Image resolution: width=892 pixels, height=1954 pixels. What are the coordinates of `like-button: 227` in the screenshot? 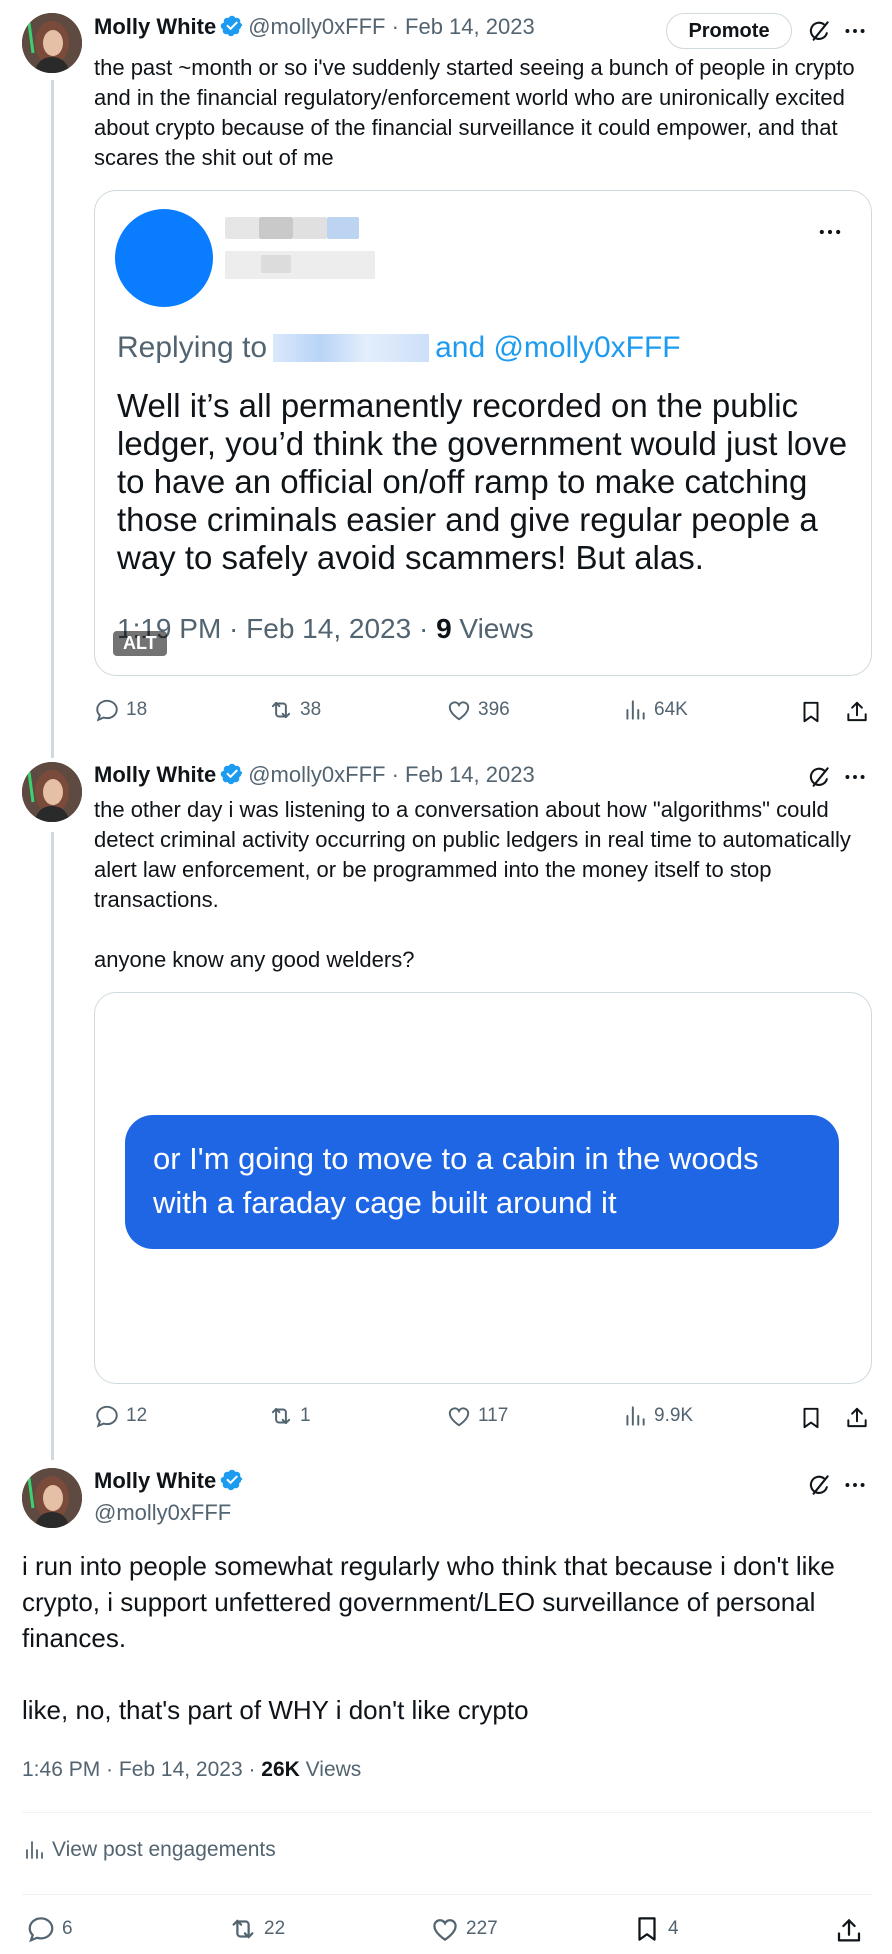 It's located at (464, 1929).